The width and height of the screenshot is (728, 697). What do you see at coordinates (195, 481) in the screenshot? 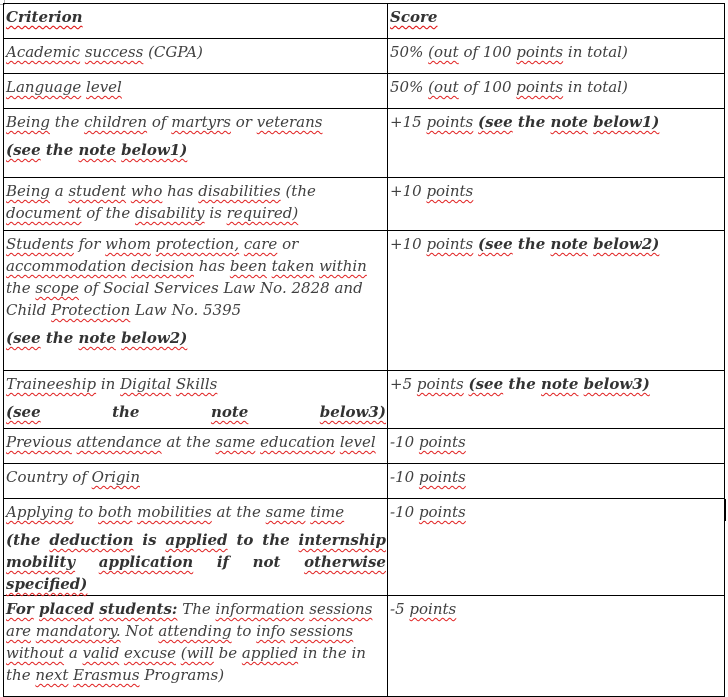
I see `criterion-cell: Country of Origin` at bounding box center [195, 481].